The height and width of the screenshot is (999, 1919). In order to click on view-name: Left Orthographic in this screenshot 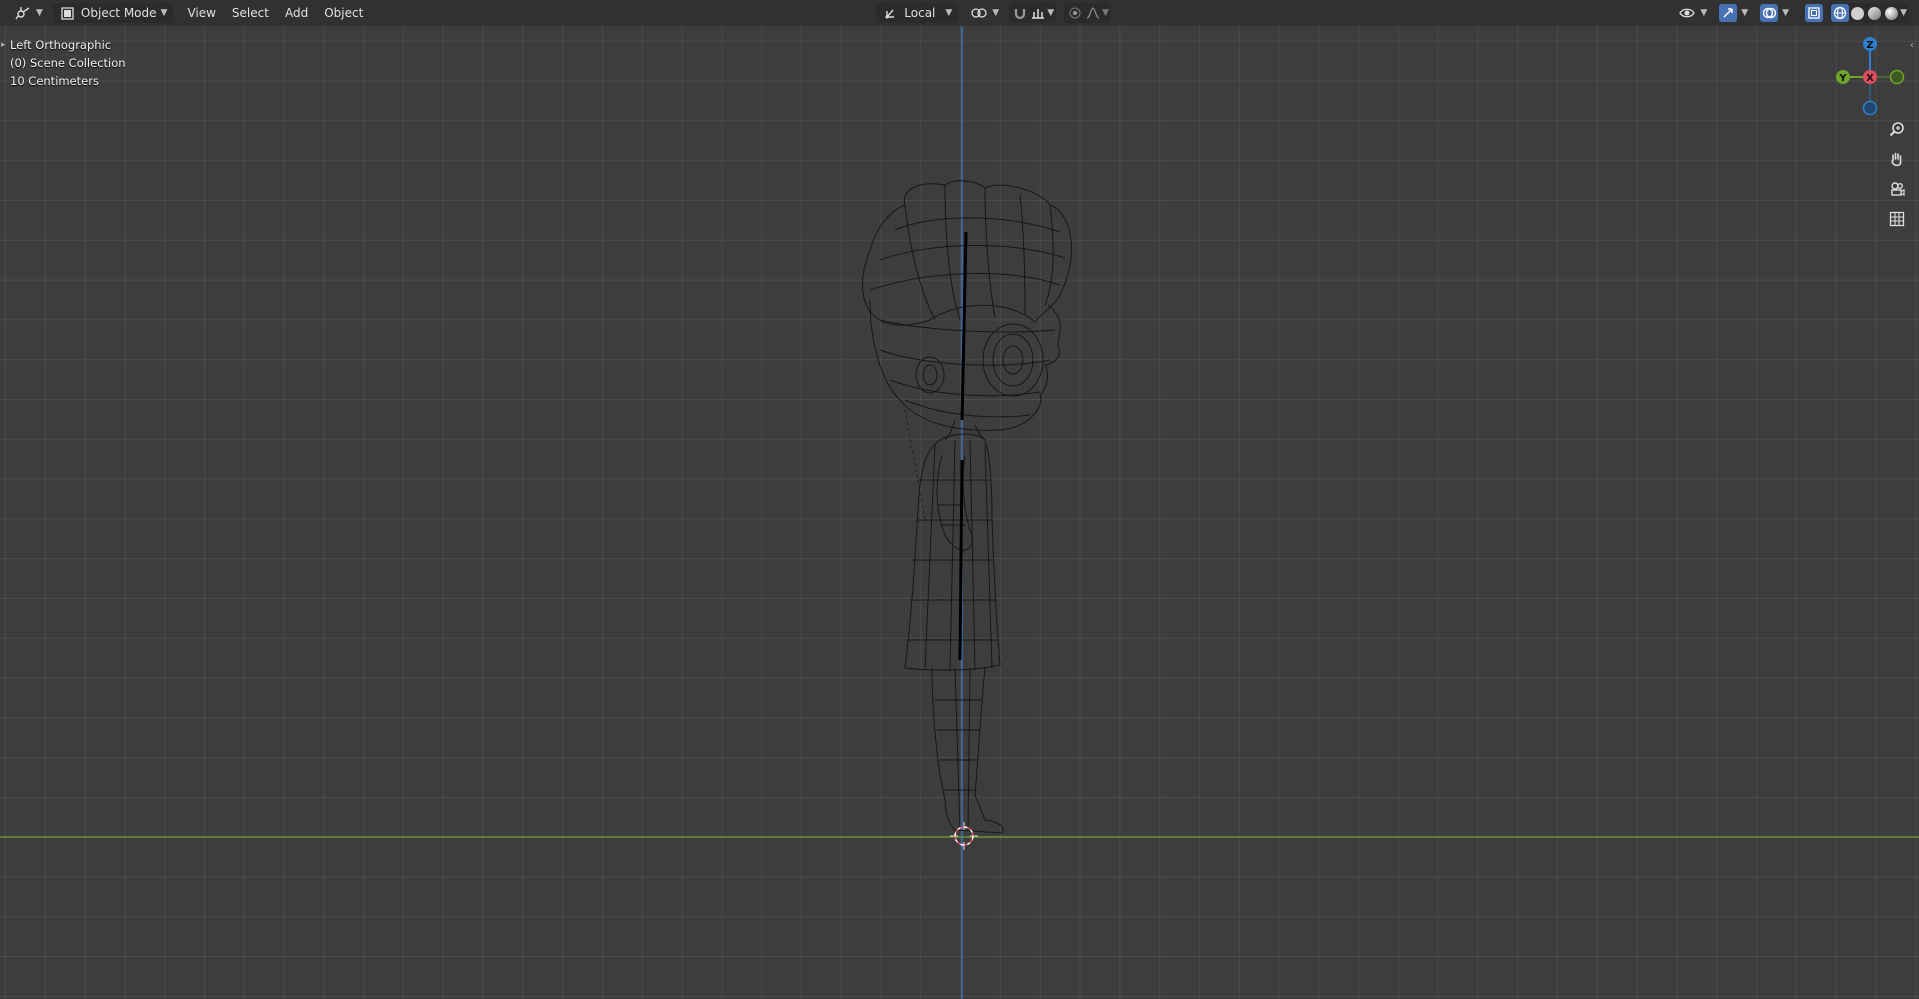, I will do `click(61, 45)`.